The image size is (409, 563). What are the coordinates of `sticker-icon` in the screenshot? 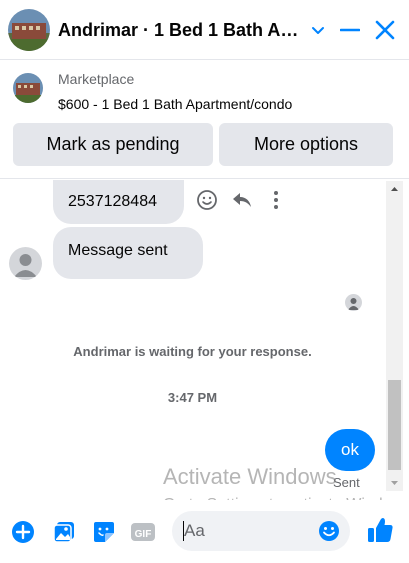 It's located at (104, 532).